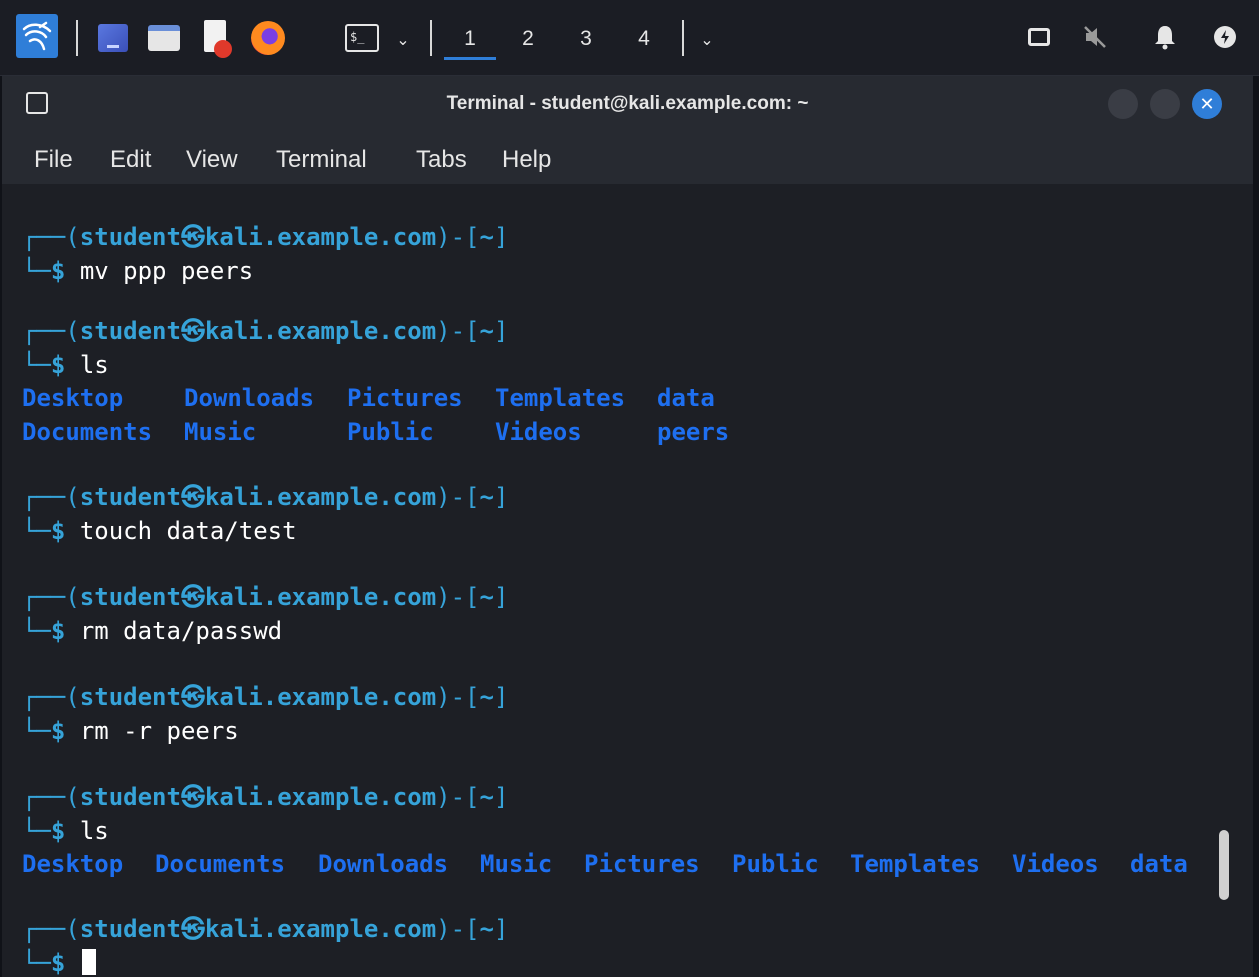 This screenshot has width=1259, height=977. Describe the element at coordinates (87, 432) in the screenshot. I see `ls-entry: Documents` at that location.